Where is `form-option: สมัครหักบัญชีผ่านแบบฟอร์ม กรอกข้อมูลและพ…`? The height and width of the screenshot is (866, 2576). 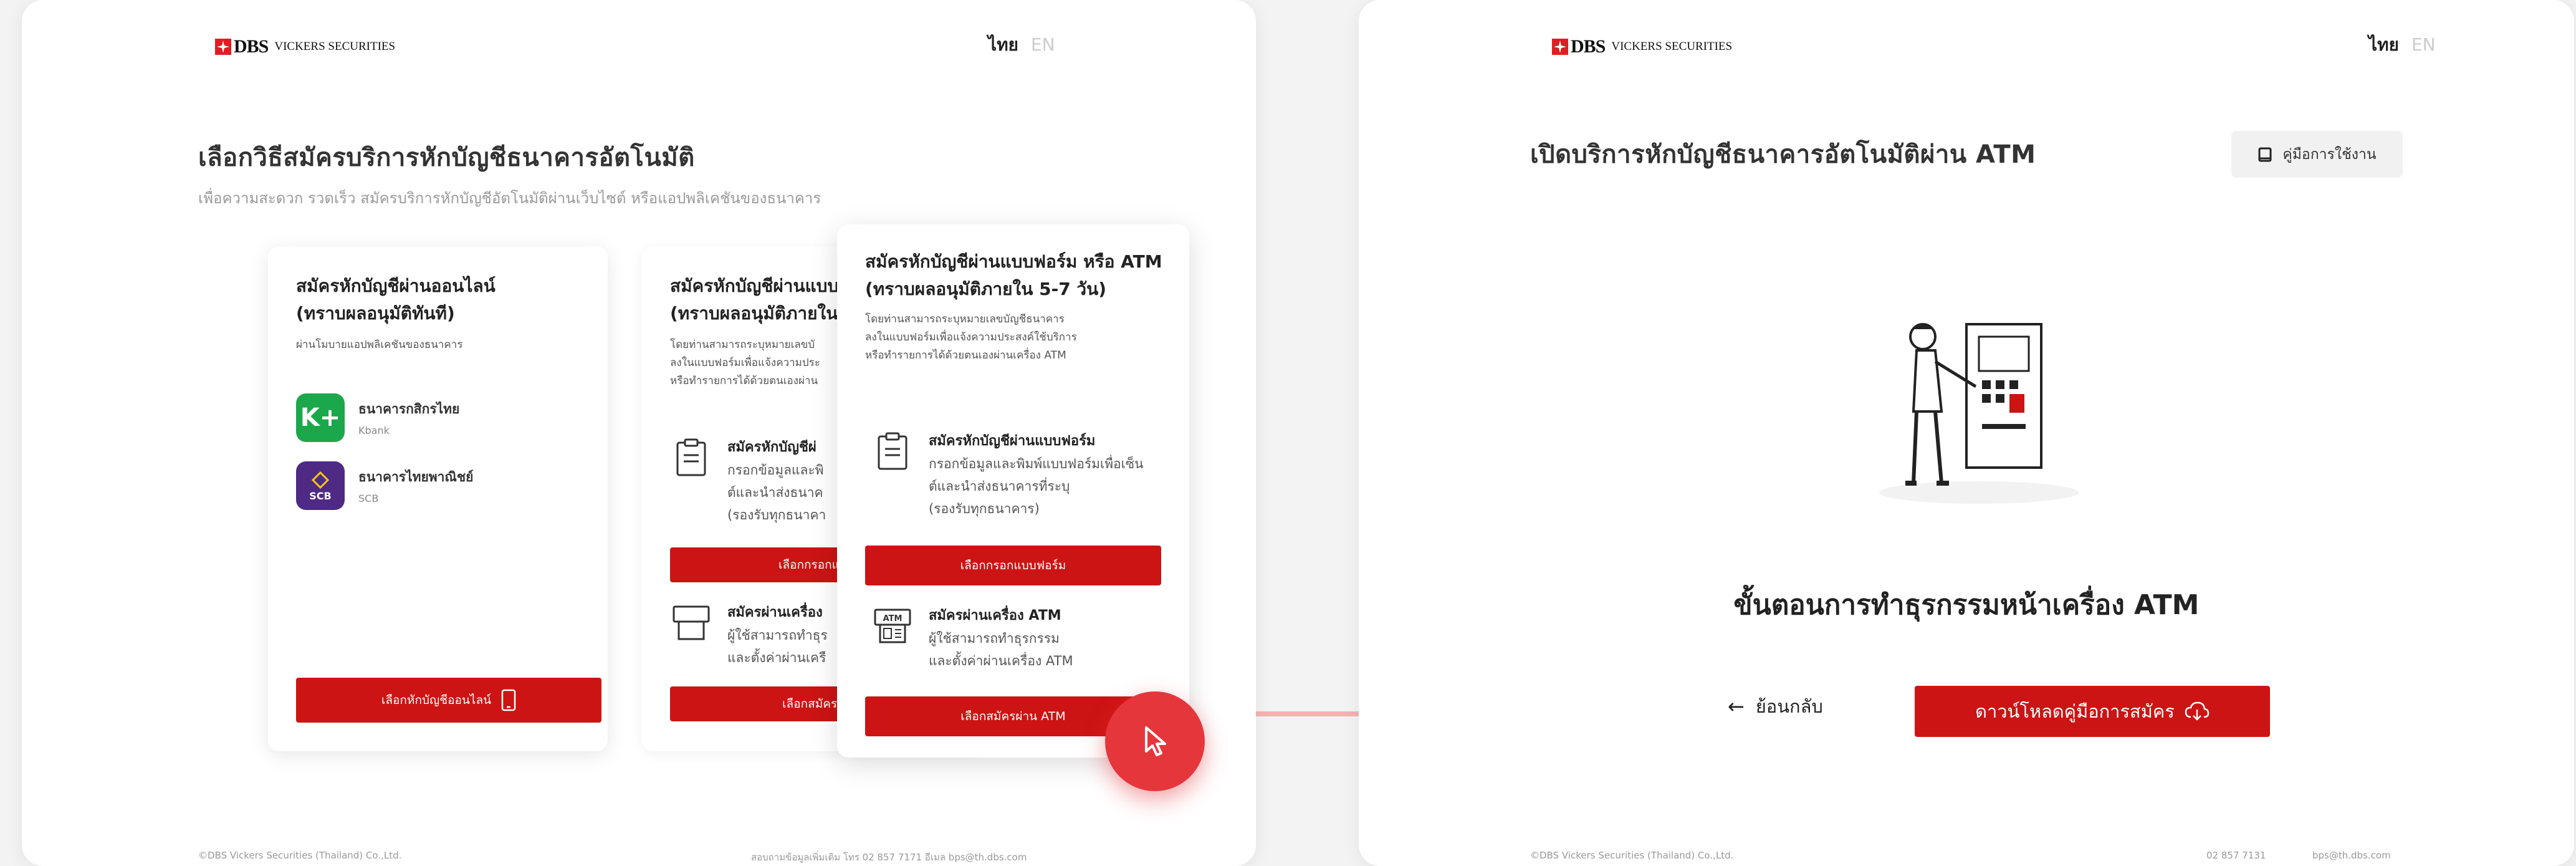 form-option: สมัครหักบัญชีผ่านแบบฟอร์ม กรอกข้อมูลและพ… is located at coordinates (1007, 475).